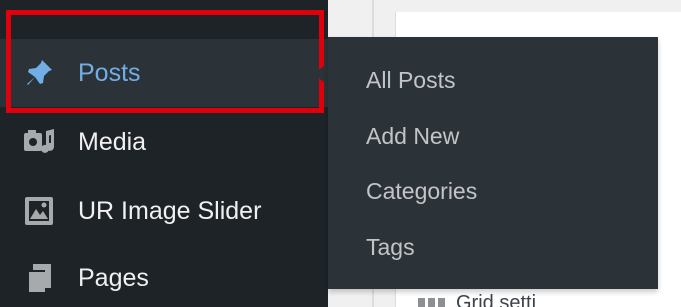 Image resolution: width=681 pixels, height=307 pixels. What do you see at coordinates (39, 278) in the screenshot?
I see `pages-icon` at bounding box center [39, 278].